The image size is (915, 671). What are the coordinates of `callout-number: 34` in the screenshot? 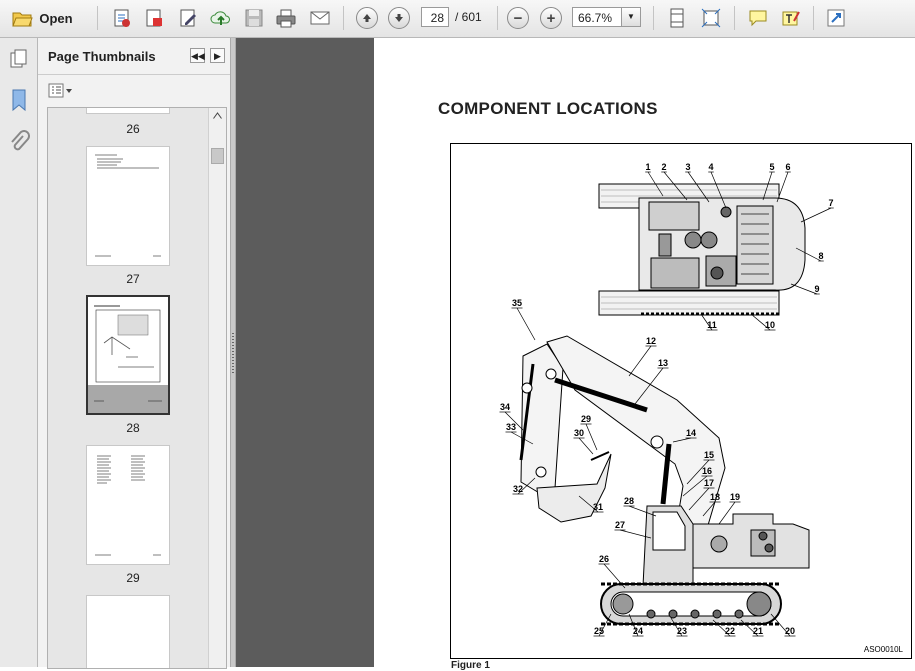 It's located at (505, 407).